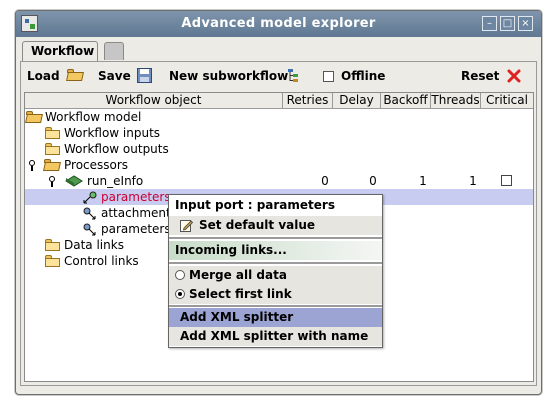  What do you see at coordinates (180, 275) in the screenshot?
I see `radio-merge-all` at bounding box center [180, 275].